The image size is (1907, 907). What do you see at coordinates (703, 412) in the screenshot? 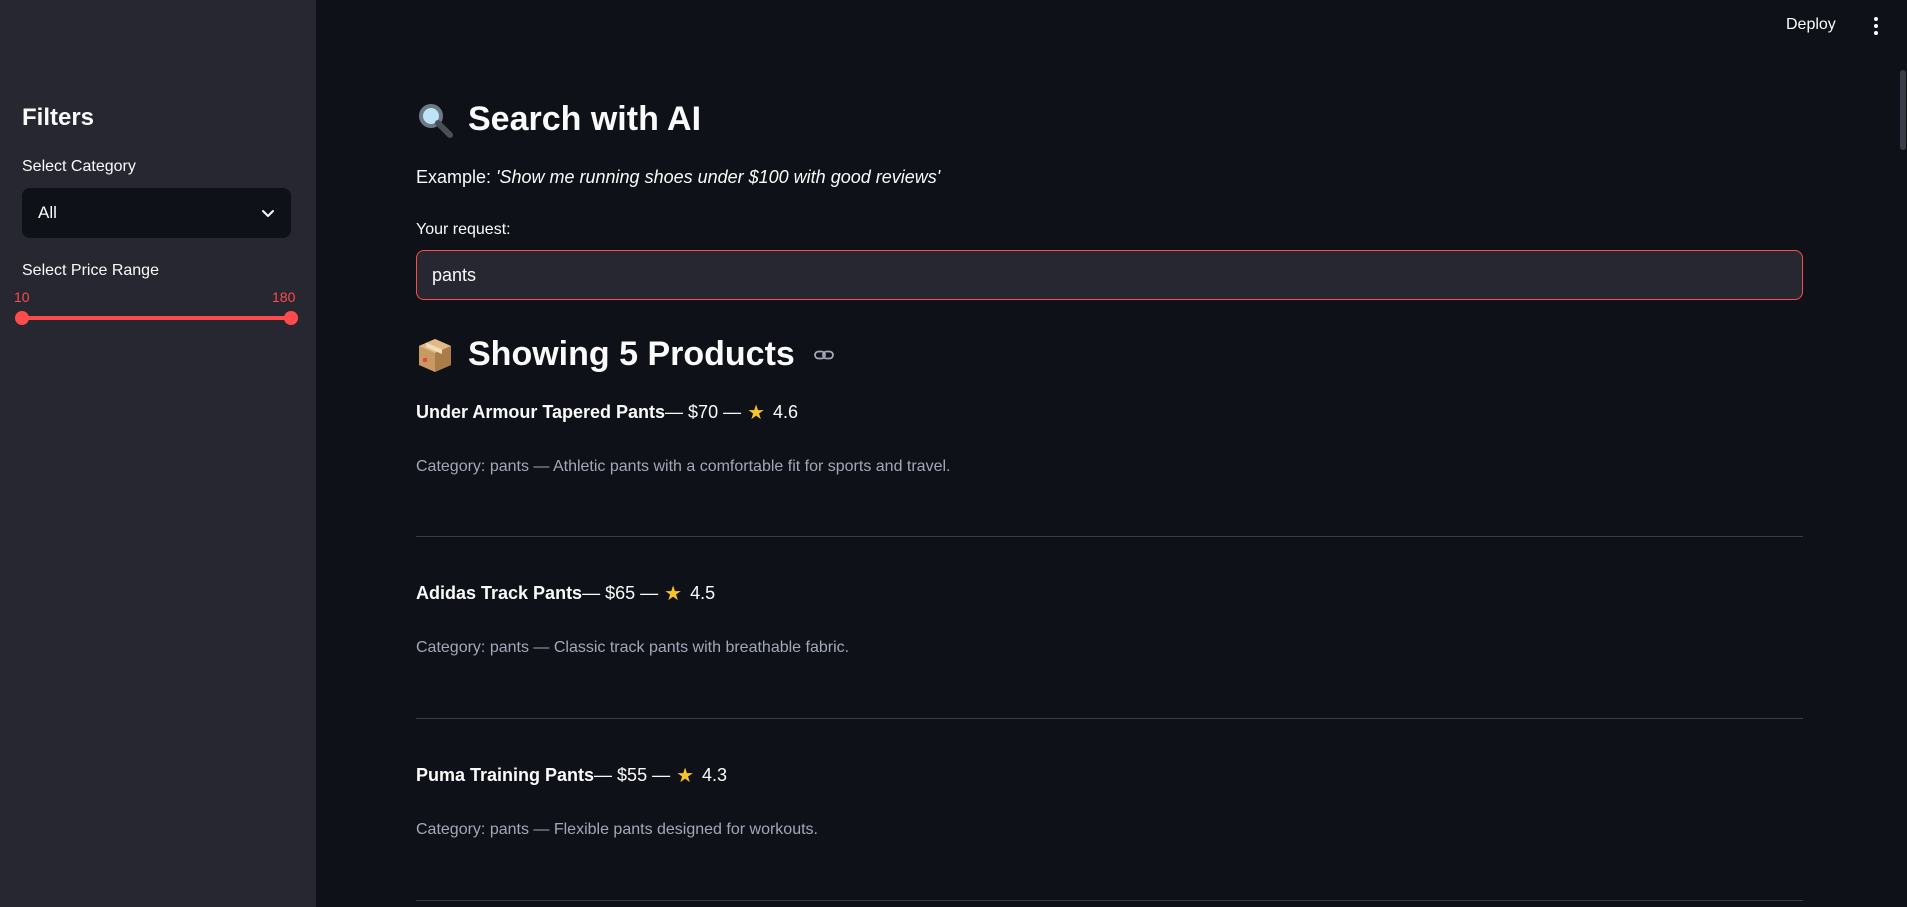
I see `product-price: — $70 —` at bounding box center [703, 412].